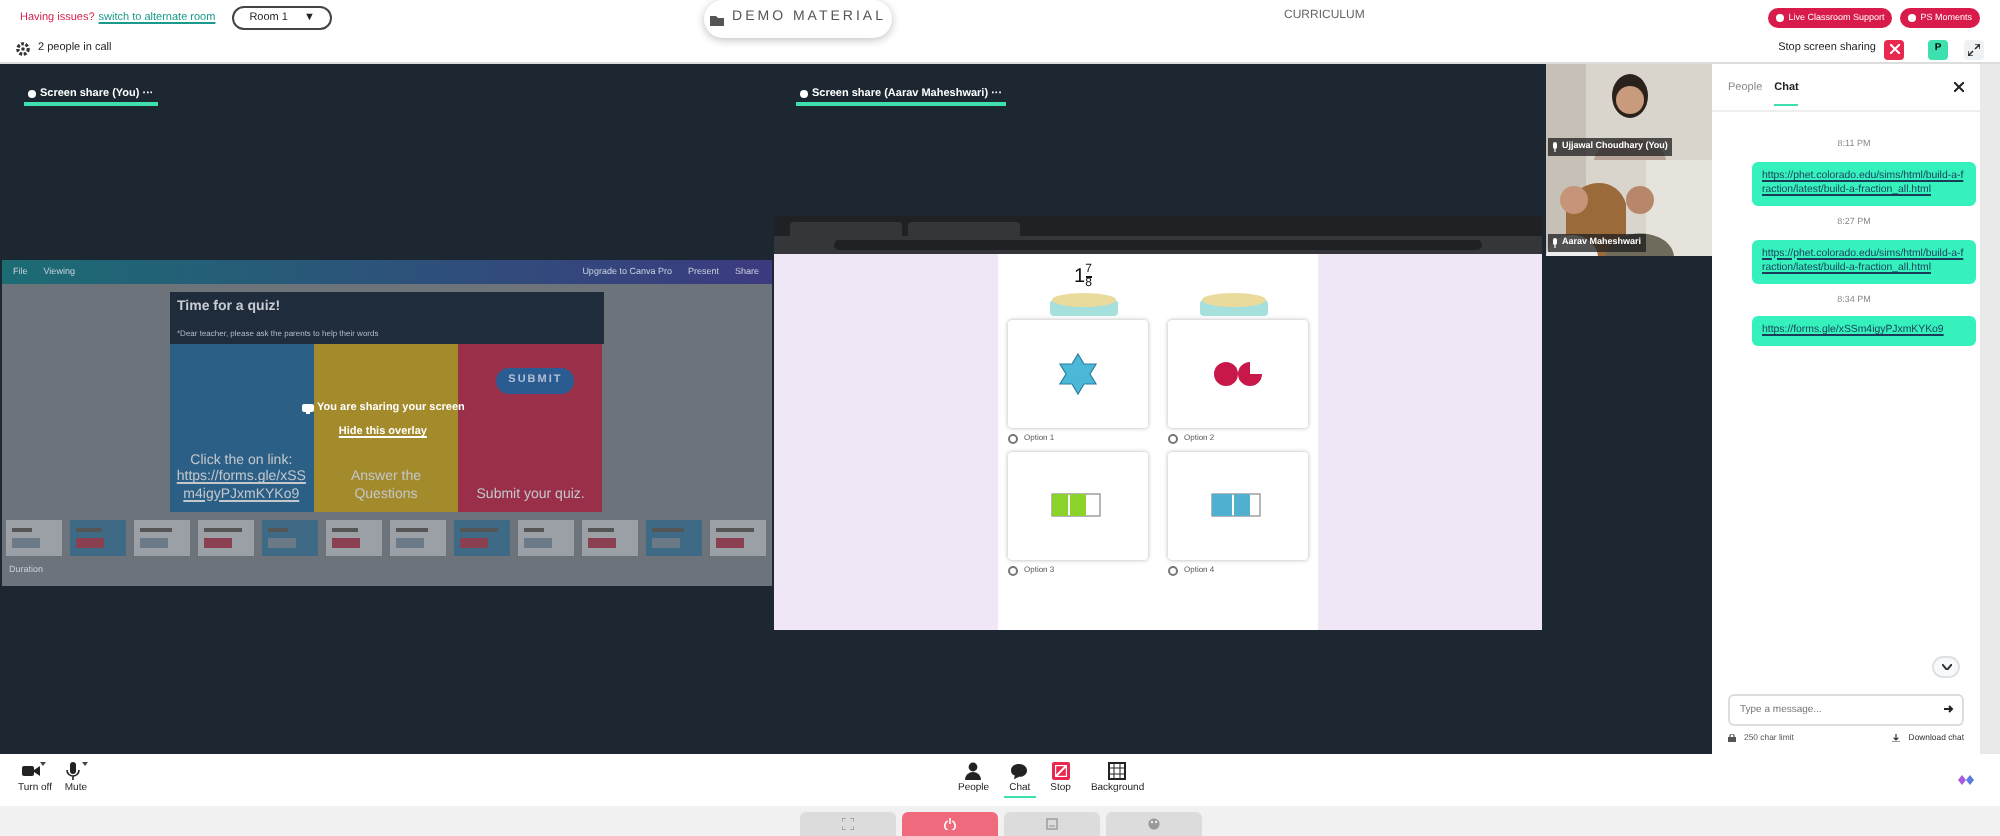 The image size is (2000, 836). What do you see at coordinates (1019, 770) in the screenshot?
I see `chat-icon` at bounding box center [1019, 770].